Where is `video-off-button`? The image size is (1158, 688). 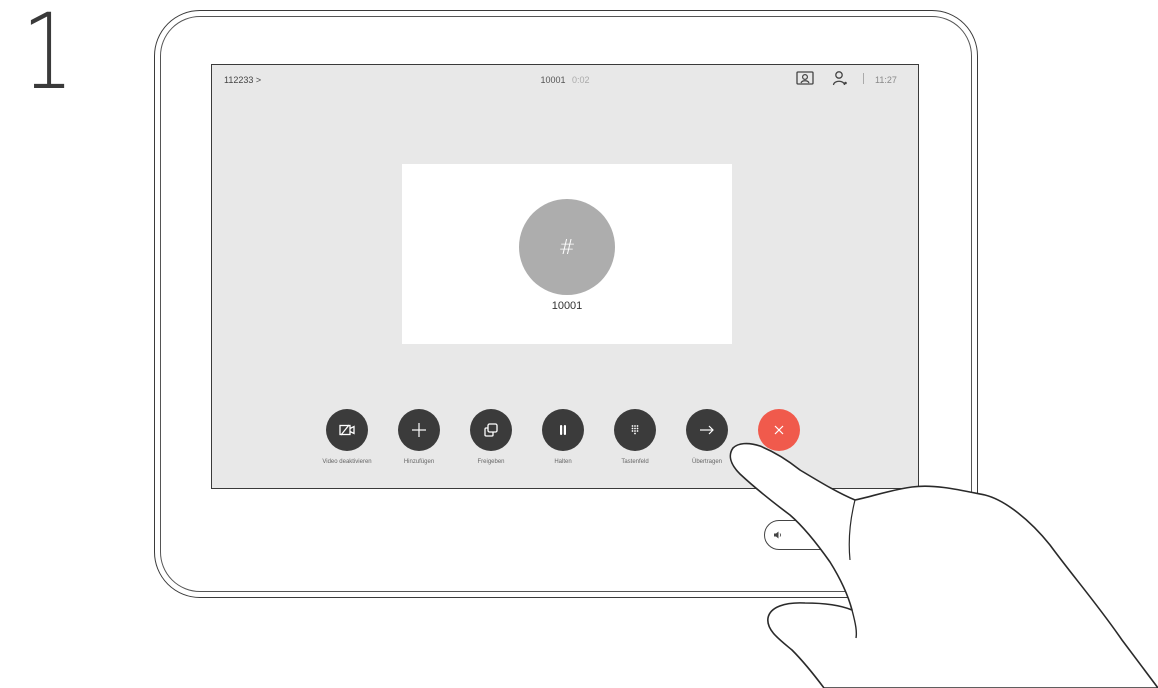
video-off-button is located at coordinates (347, 430).